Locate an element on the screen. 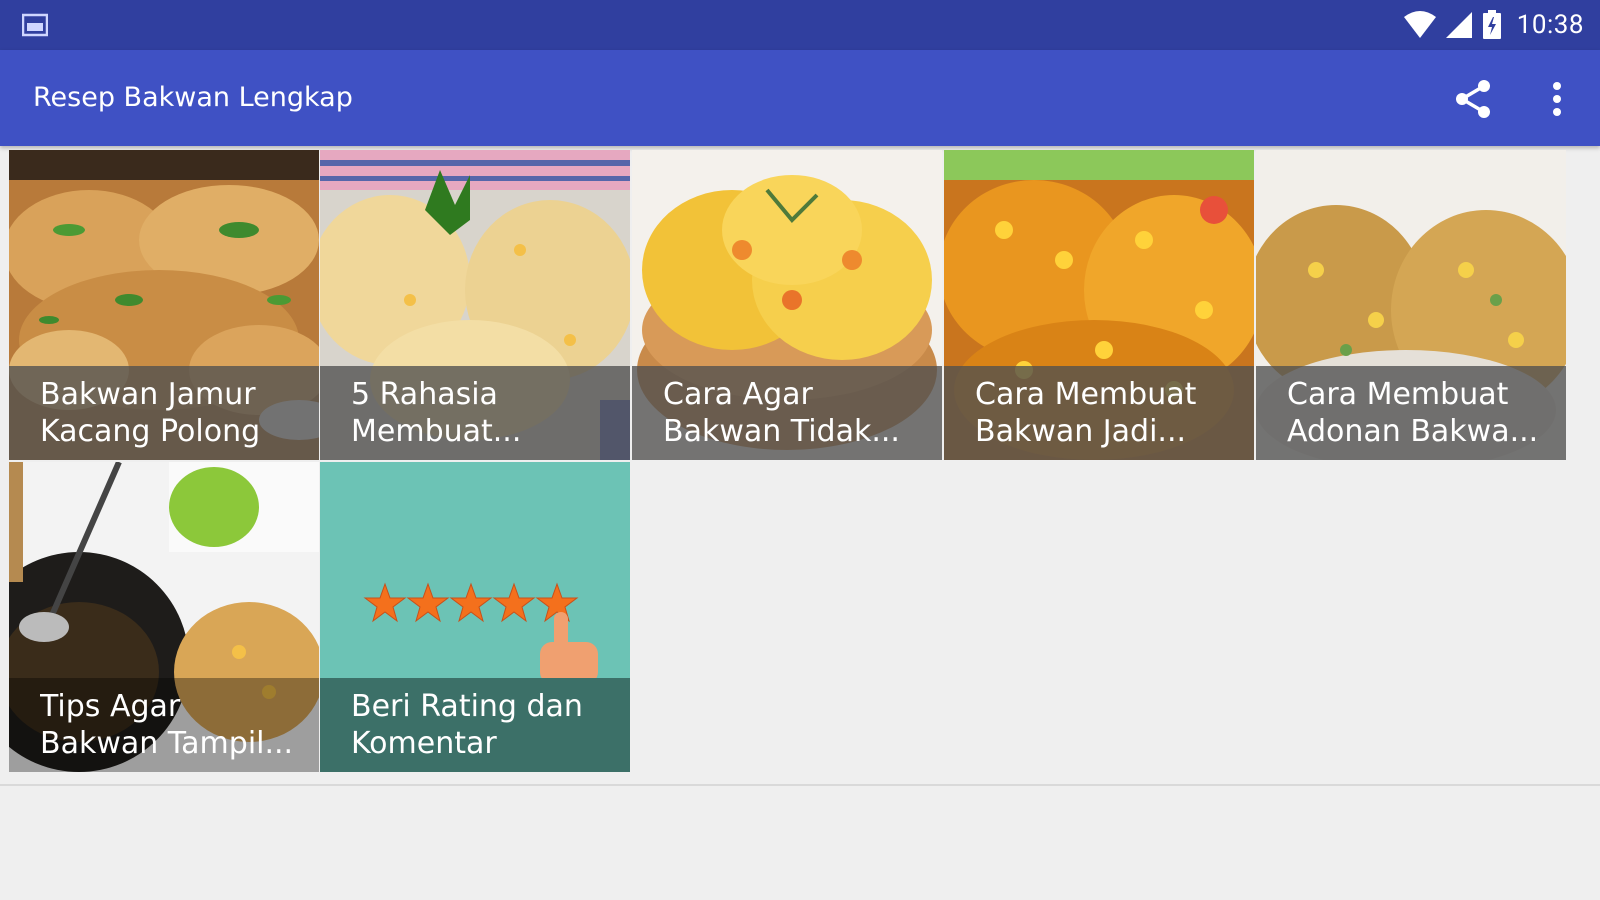  app-title: Resep Bakwan Lengkap is located at coordinates (193, 97).